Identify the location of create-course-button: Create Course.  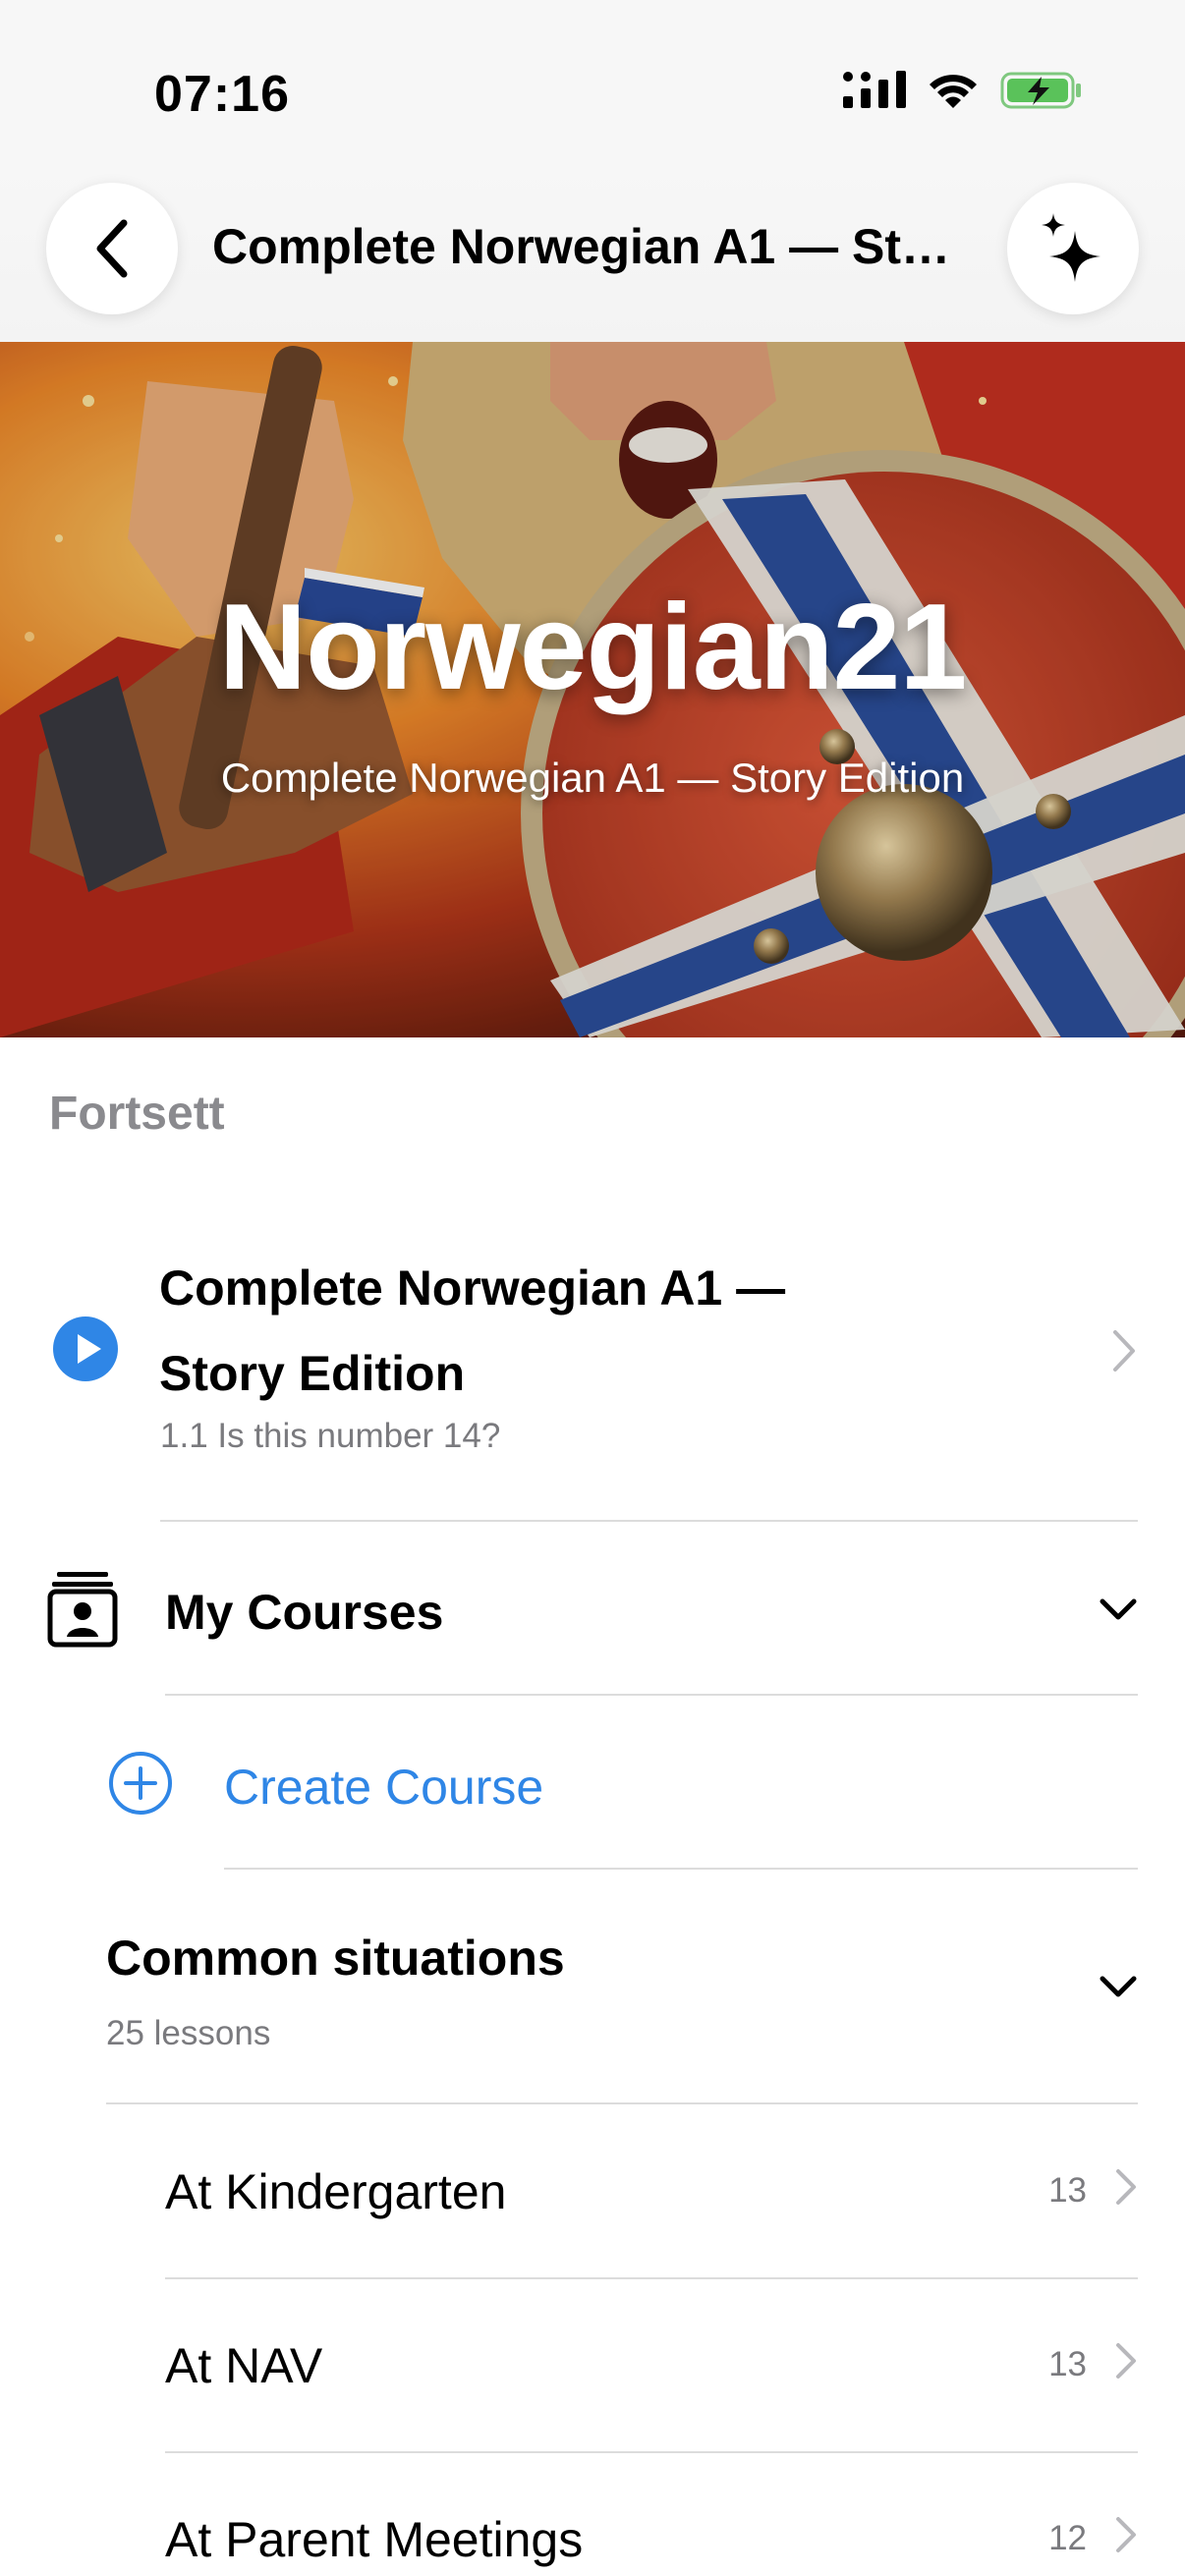
(384, 1787).